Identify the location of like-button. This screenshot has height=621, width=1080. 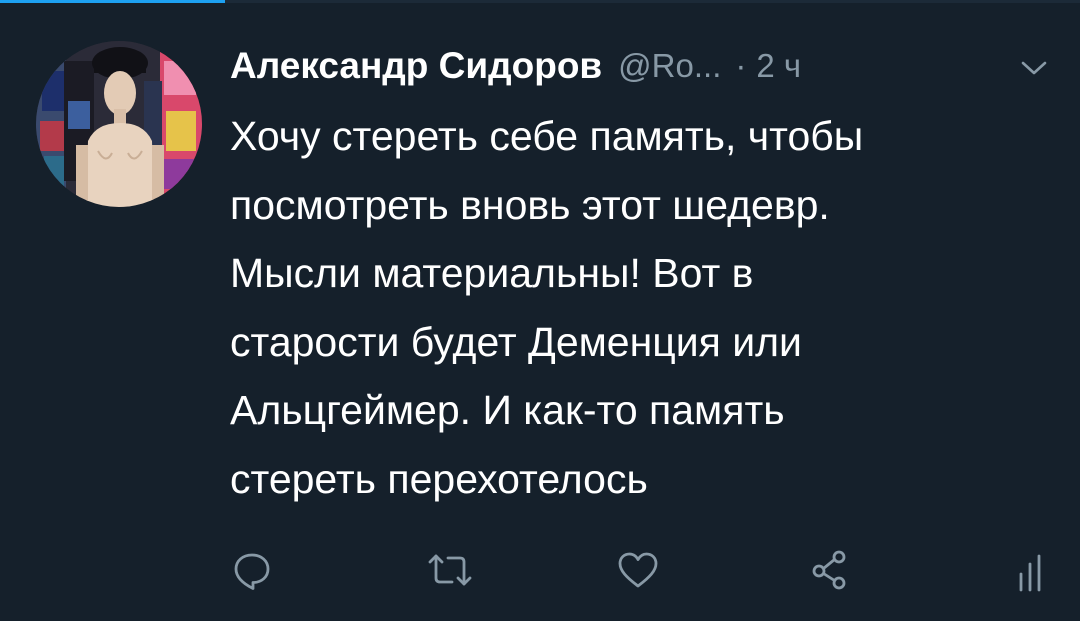
(638, 570).